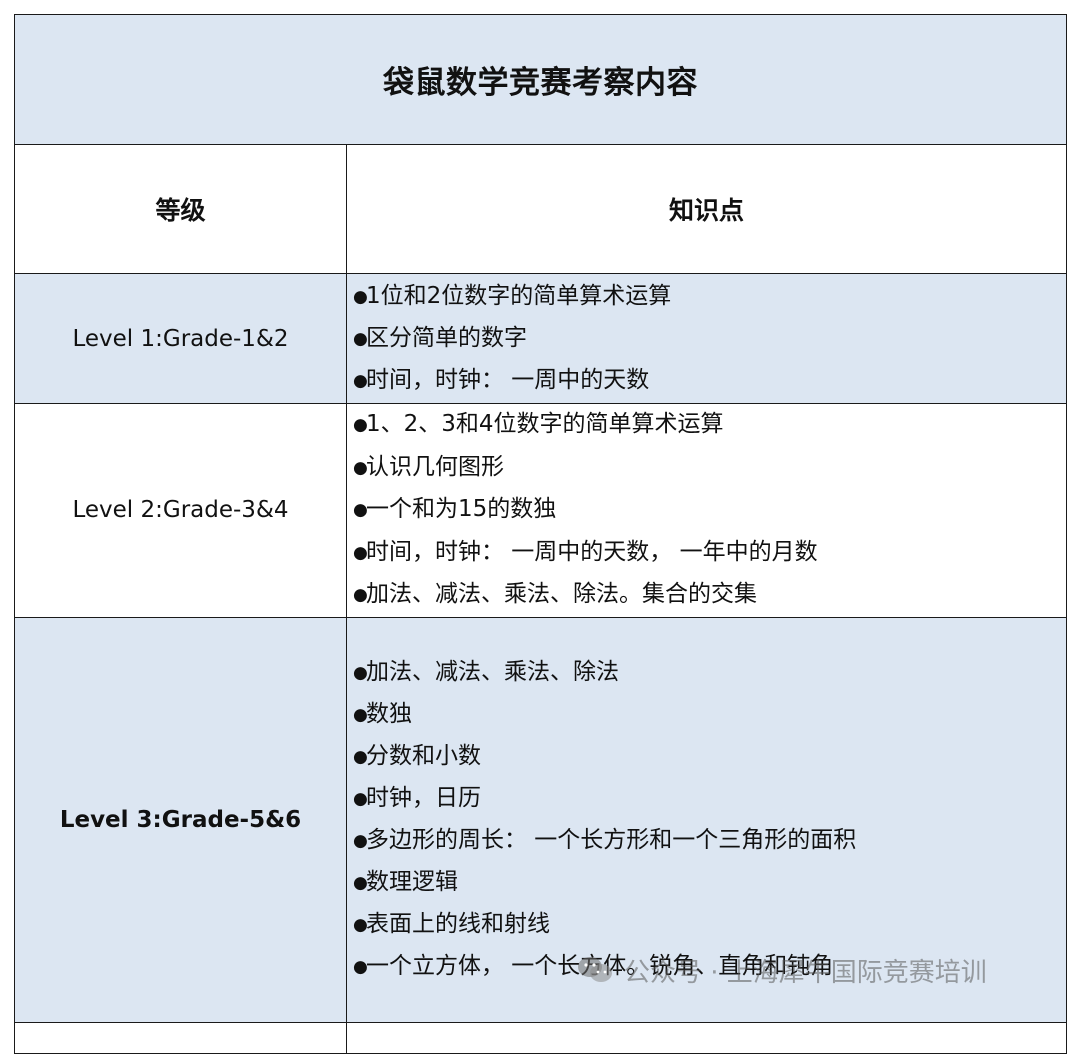 This screenshot has width=1080, height=1054. I want to click on point-text: 表面上的线和射线, so click(458, 923).